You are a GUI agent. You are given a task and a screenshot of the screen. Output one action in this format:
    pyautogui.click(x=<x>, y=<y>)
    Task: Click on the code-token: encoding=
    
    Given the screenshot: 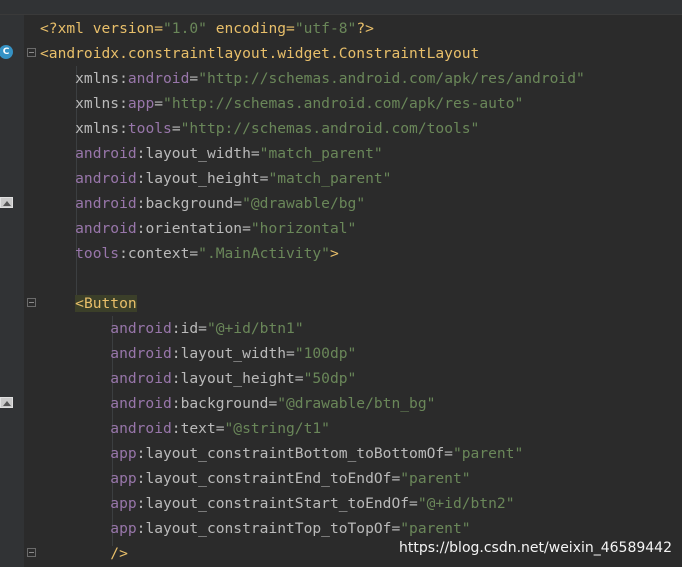 What is the action you would take?
    pyautogui.click(x=250, y=28)
    